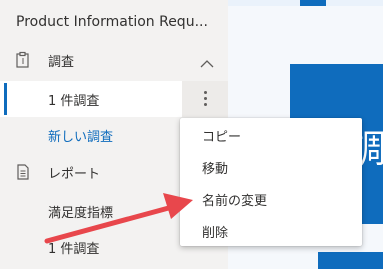 The width and height of the screenshot is (383, 269). Describe the element at coordinates (222, 137) in the screenshot. I see `menu-item-label: コピー` at that location.